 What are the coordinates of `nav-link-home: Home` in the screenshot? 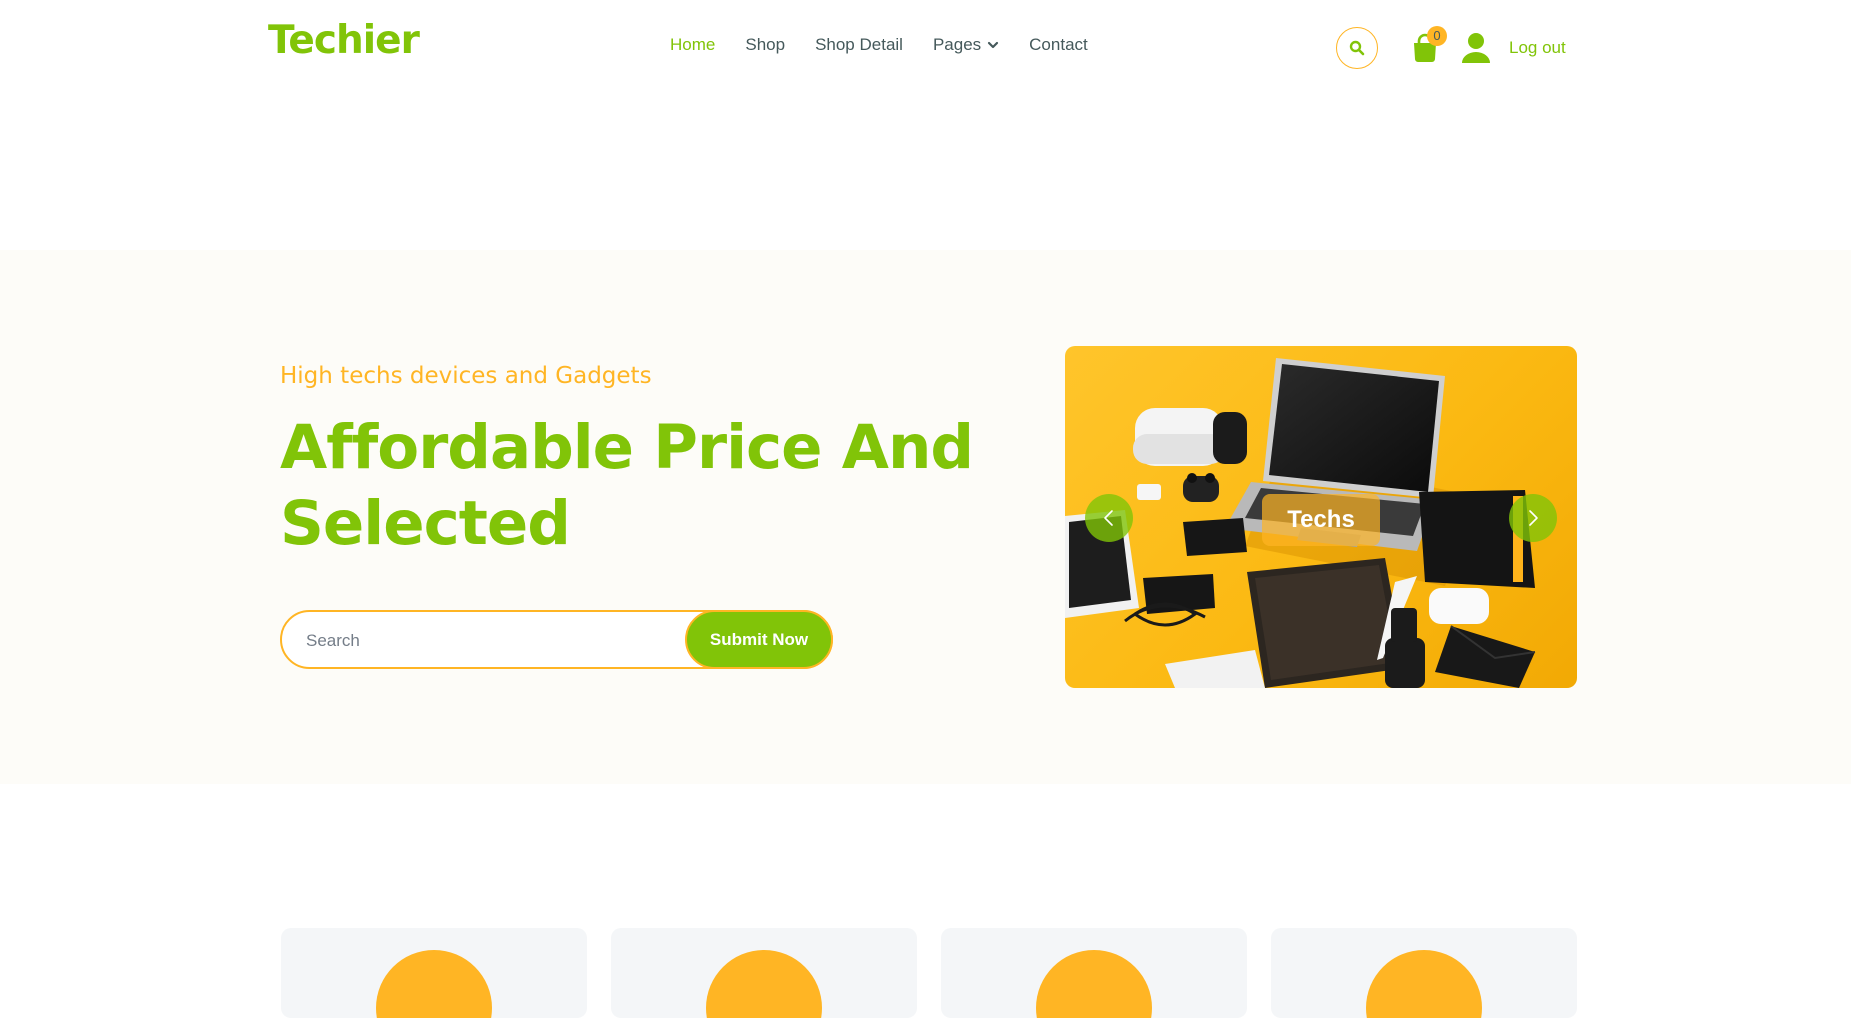 It's located at (692, 45).